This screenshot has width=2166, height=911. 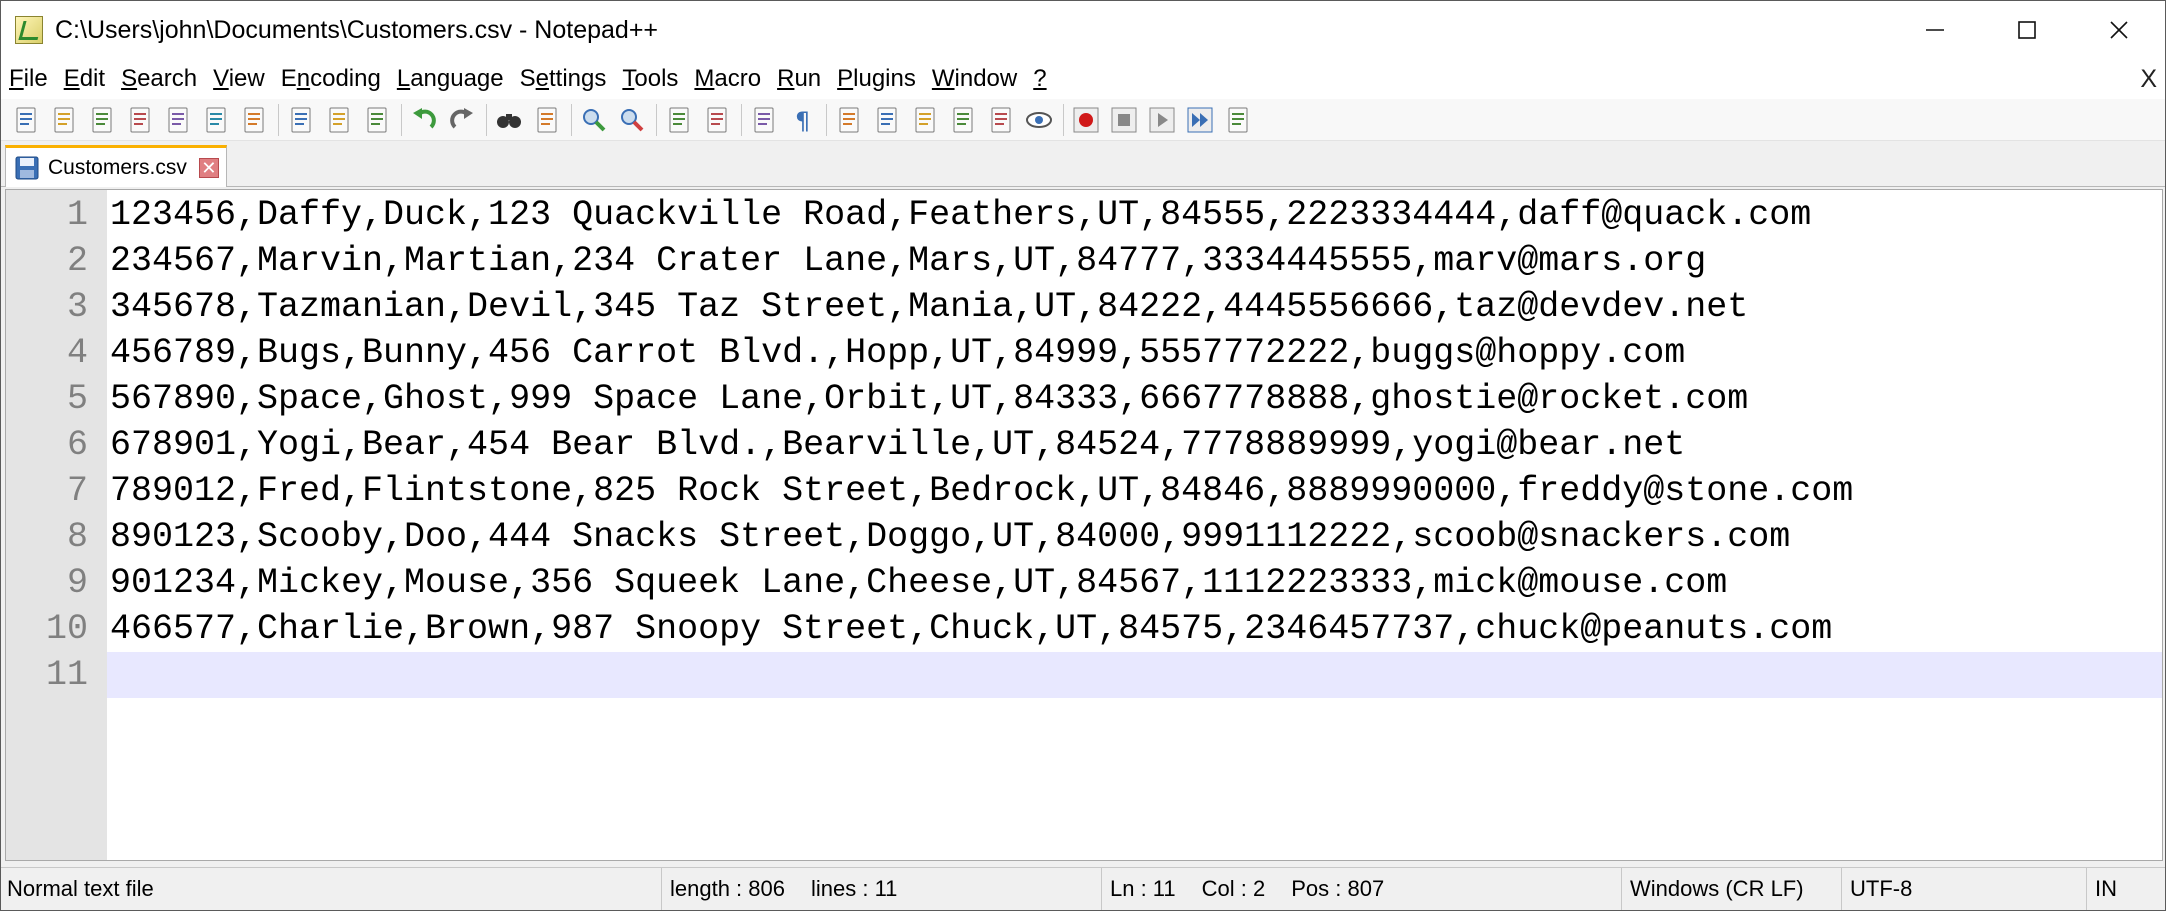 I want to click on cut-button, so click(x=301, y=120).